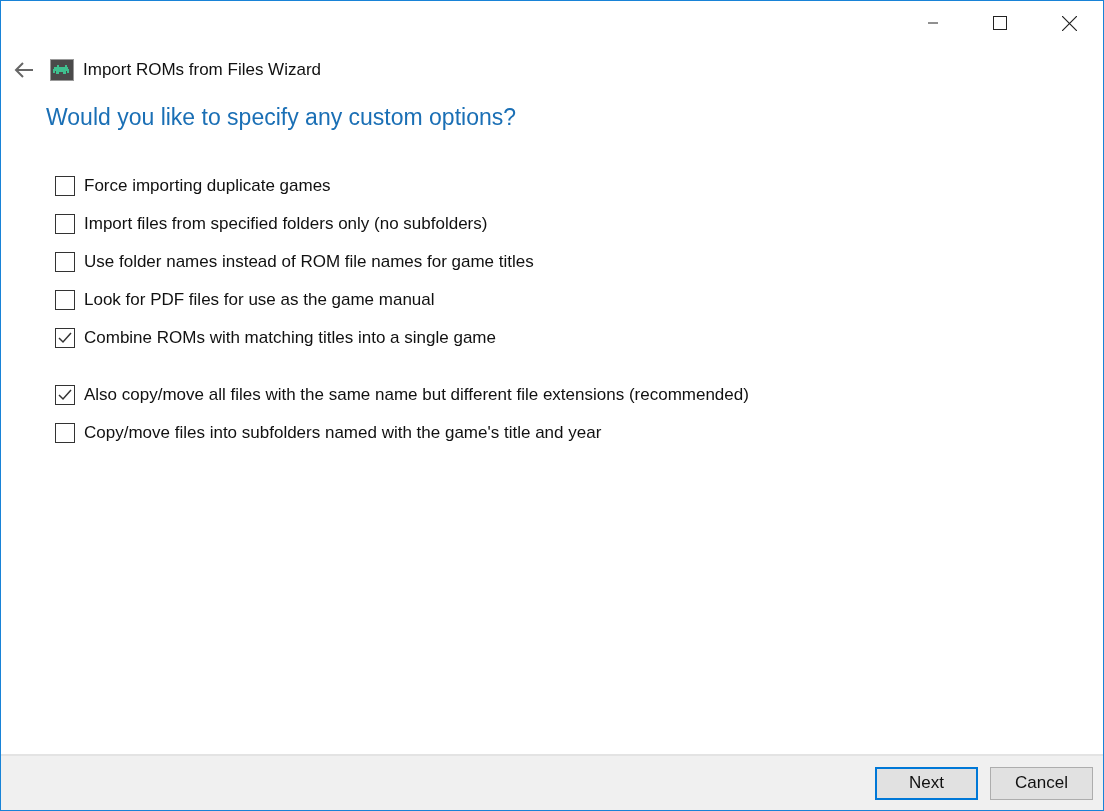 This screenshot has height=811, width=1104. Describe the element at coordinates (1069, 23) in the screenshot. I see `close-icon` at that location.